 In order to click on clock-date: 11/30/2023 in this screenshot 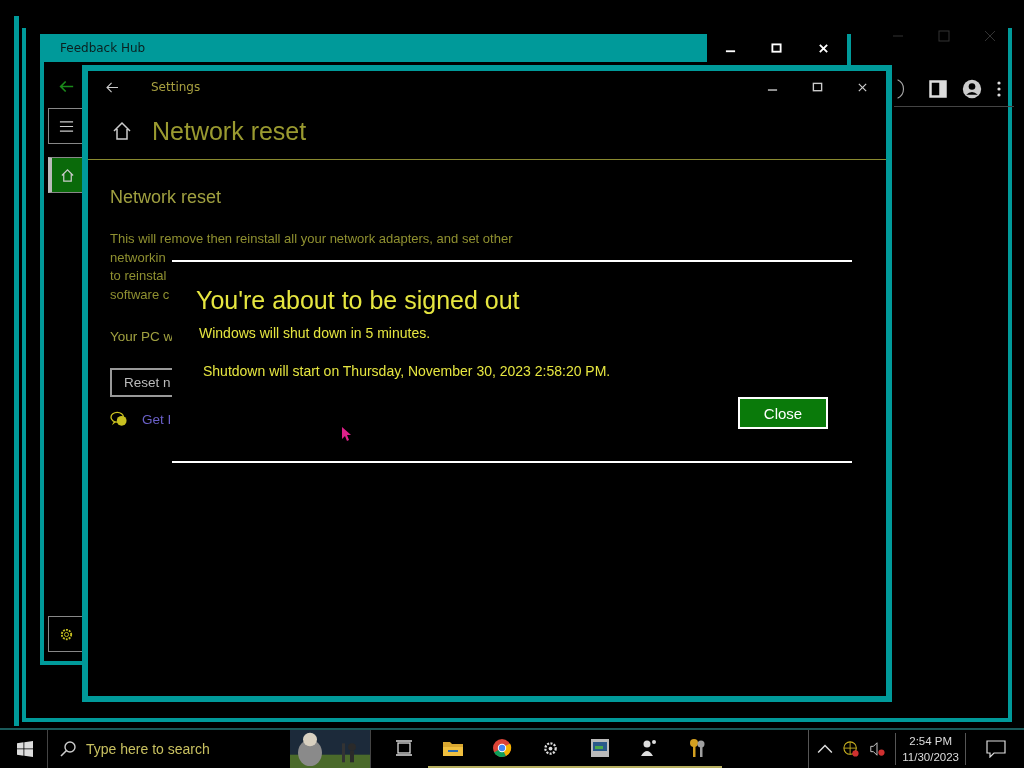, I will do `click(930, 757)`.